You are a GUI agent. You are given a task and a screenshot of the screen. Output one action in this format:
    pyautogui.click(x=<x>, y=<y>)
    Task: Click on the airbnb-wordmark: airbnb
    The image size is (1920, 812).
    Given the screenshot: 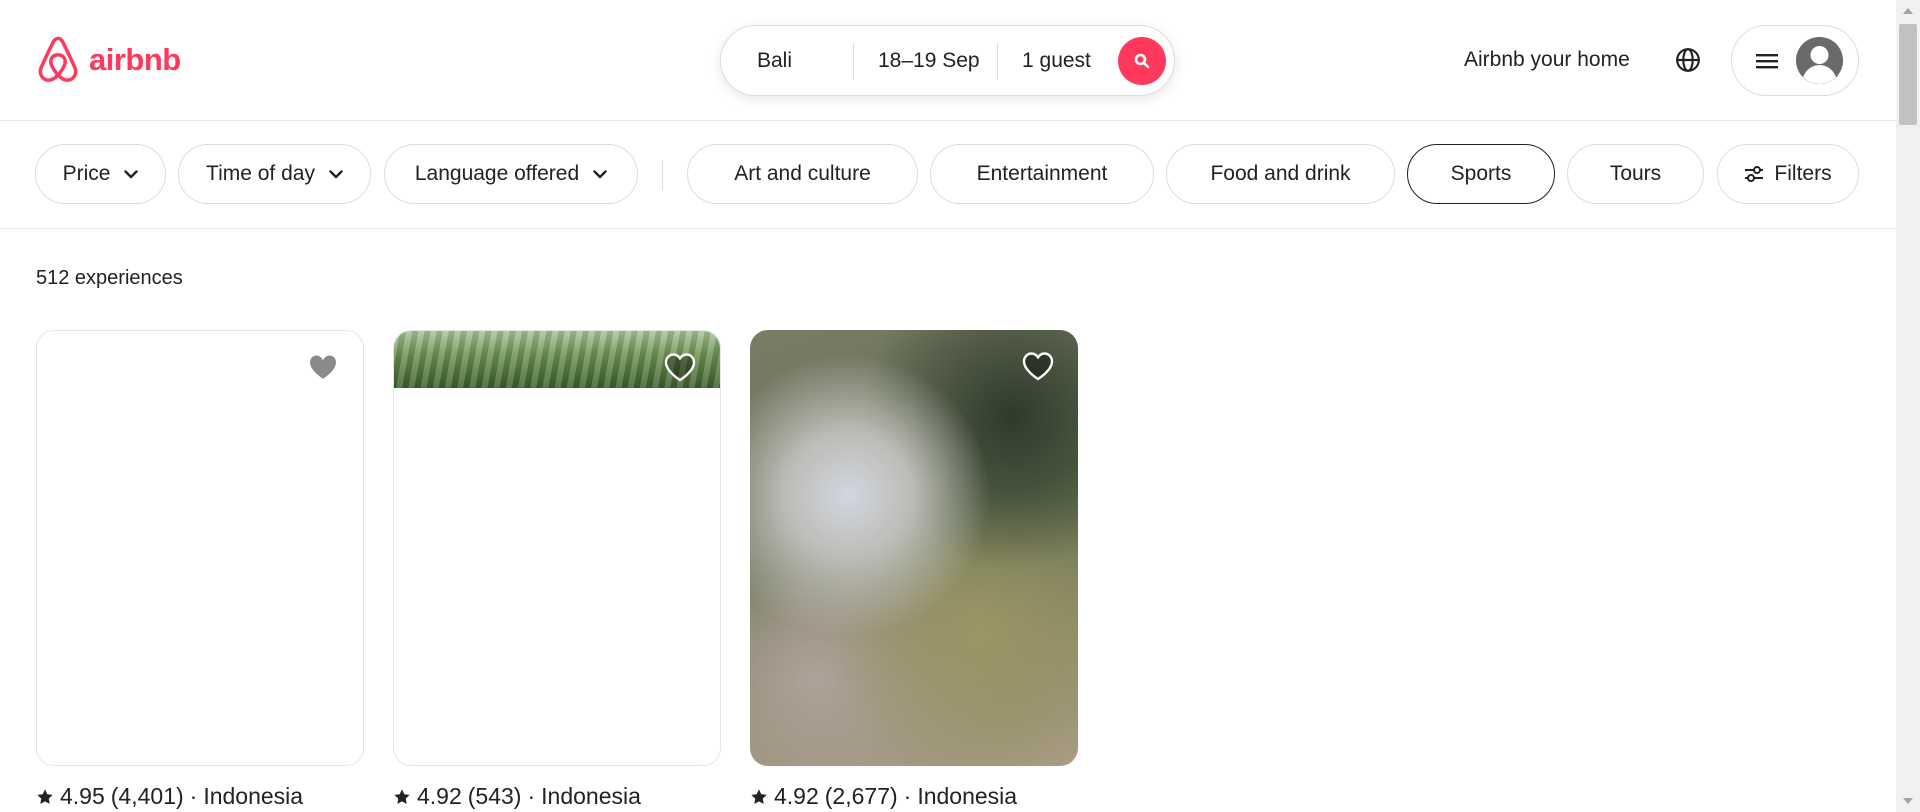 What is the action you would take?
    pyautogui.click(x=135, y=59)
    